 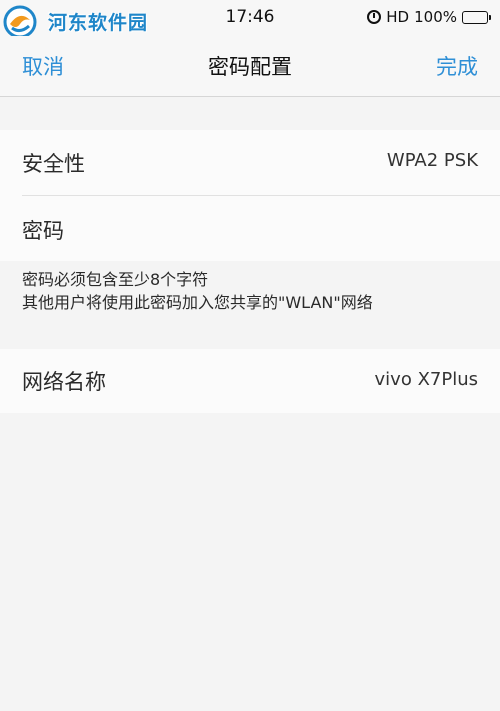 I want to click on network-name-row: 网络名称 vivo X7Plus, so click(x=250, y=381).